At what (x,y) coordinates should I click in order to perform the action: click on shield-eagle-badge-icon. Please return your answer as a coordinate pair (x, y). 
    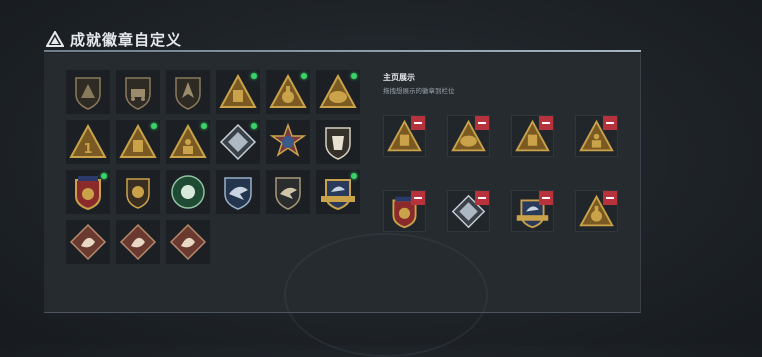
    Looking at the image, I should click on (288, 193).